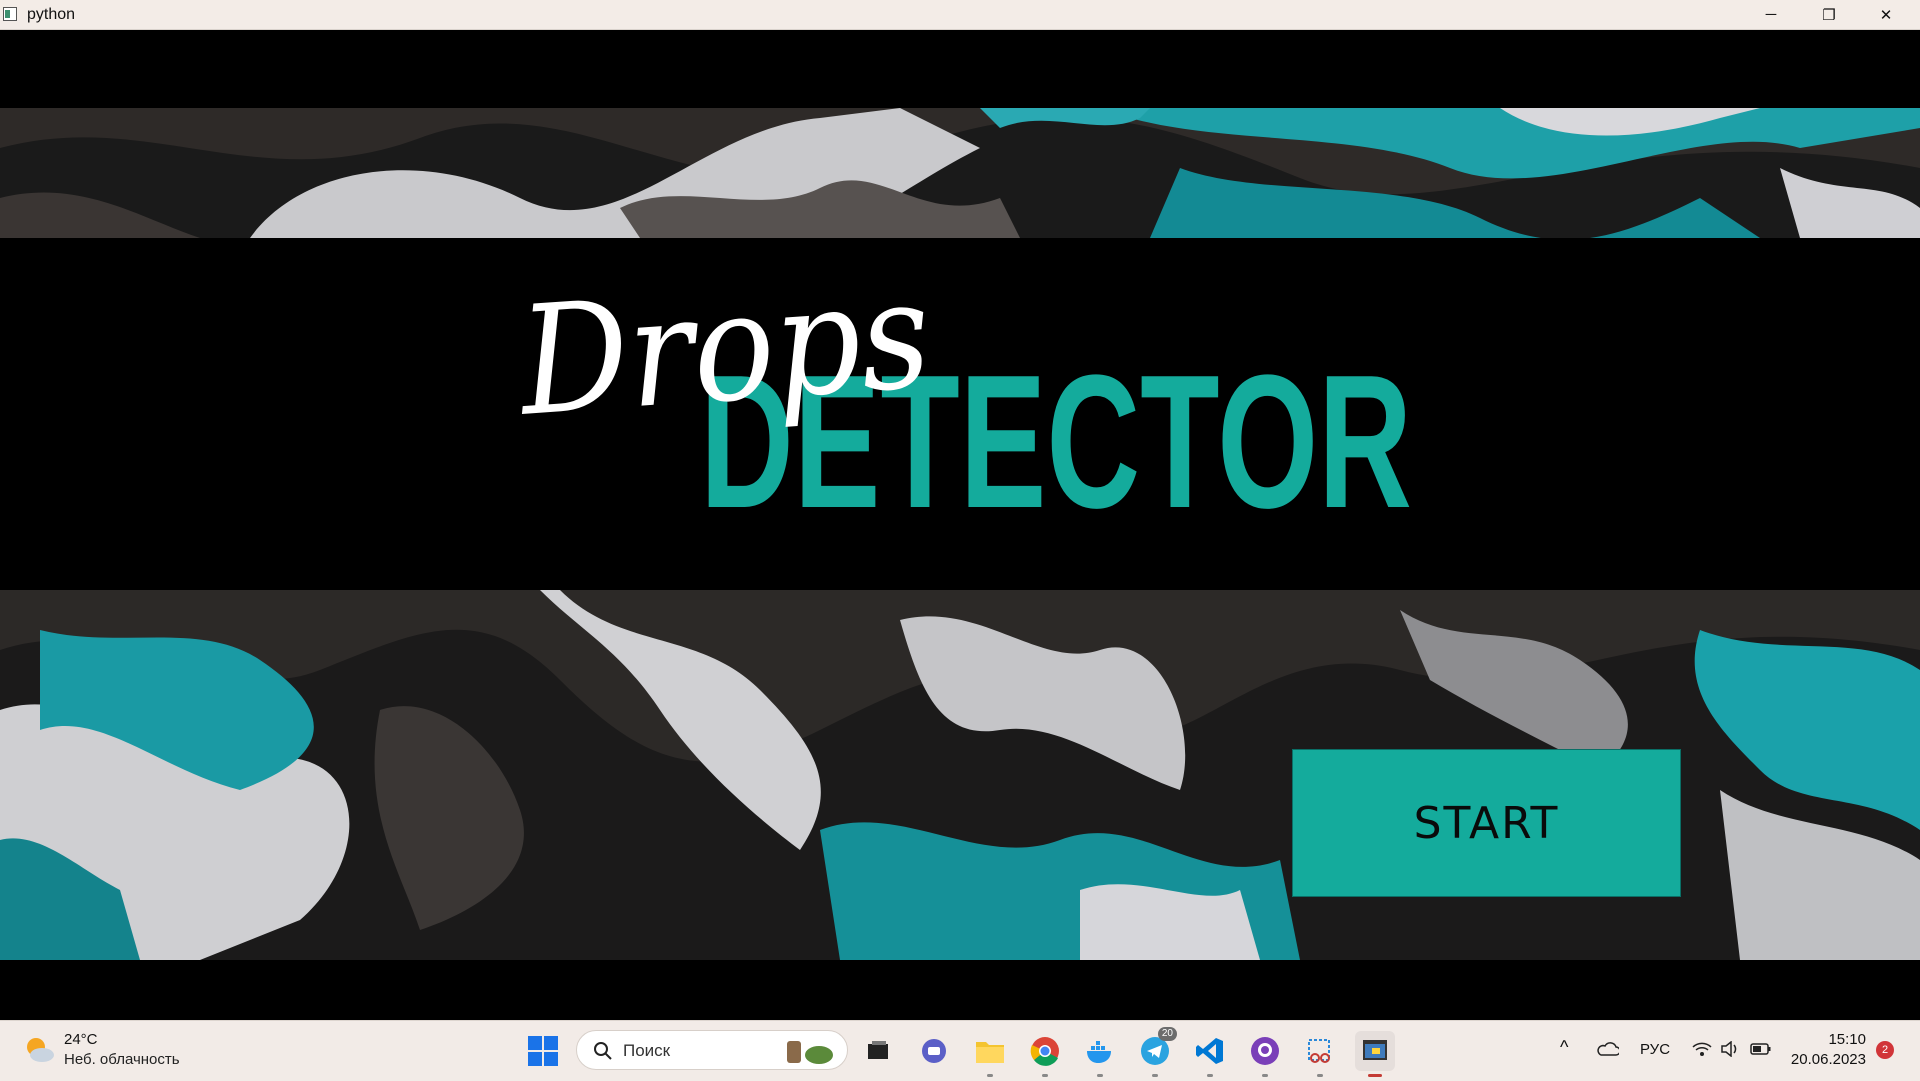 The height and width of the screenshot is (1081, 1920). I want to click on python-window-icon, so click(1375, 1050).